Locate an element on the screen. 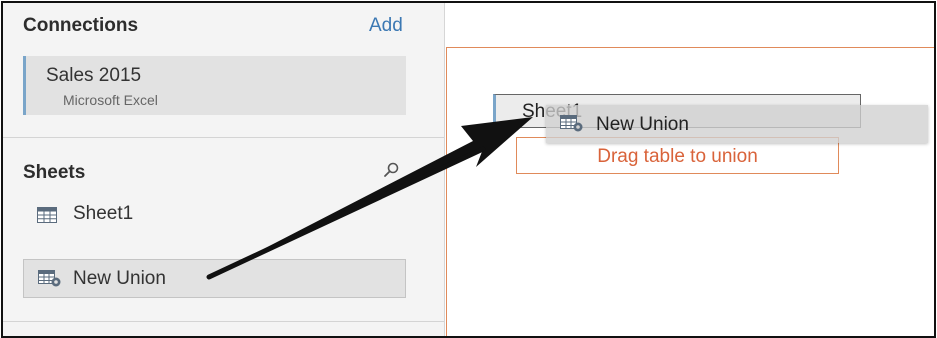 The width and height of the screenshot is (937, 338). connection-type: Microsoft Excel is located at coordinates (110, 100).